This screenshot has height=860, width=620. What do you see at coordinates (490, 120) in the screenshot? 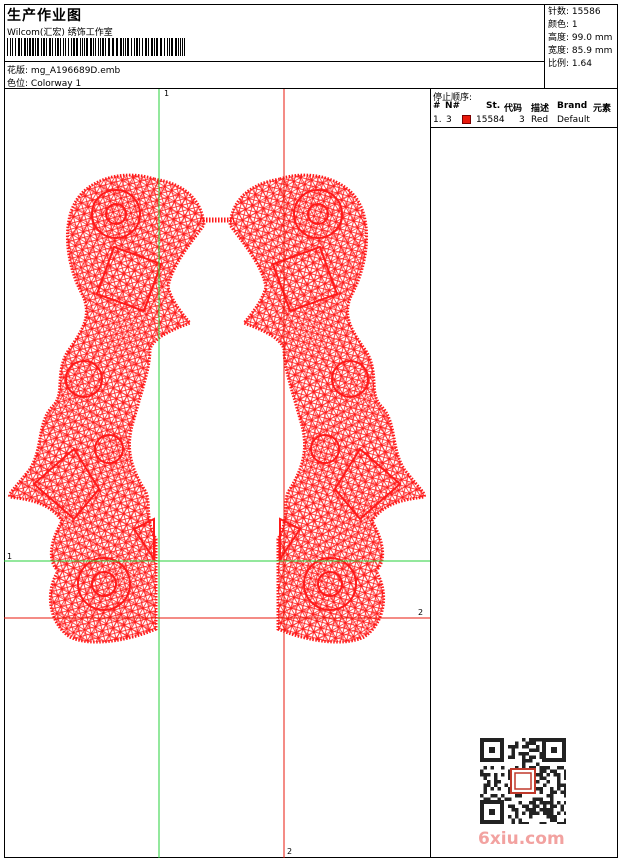
I see `row-stitches: 15584` at bounding box center [490, 120].